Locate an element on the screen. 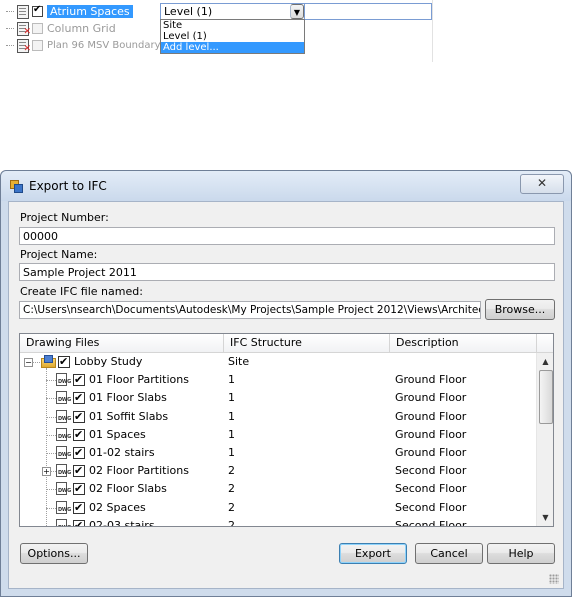 This screenshot has width=572, height=597. drawing-name: 02 Spaces is located at coordinates (117, 507).